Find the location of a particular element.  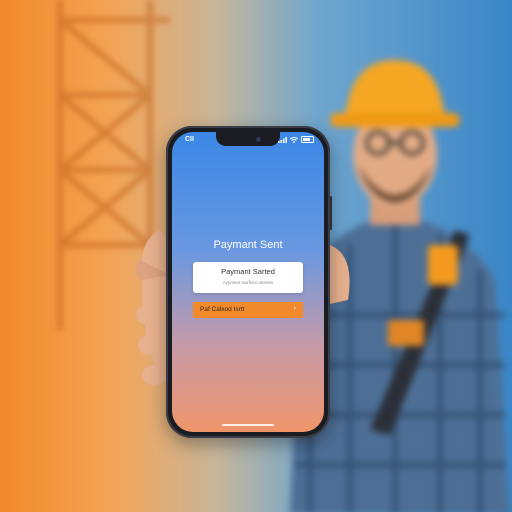

payment-card-subtitle: Ayyment worfioro semtes is located at coordinates (248, 282).